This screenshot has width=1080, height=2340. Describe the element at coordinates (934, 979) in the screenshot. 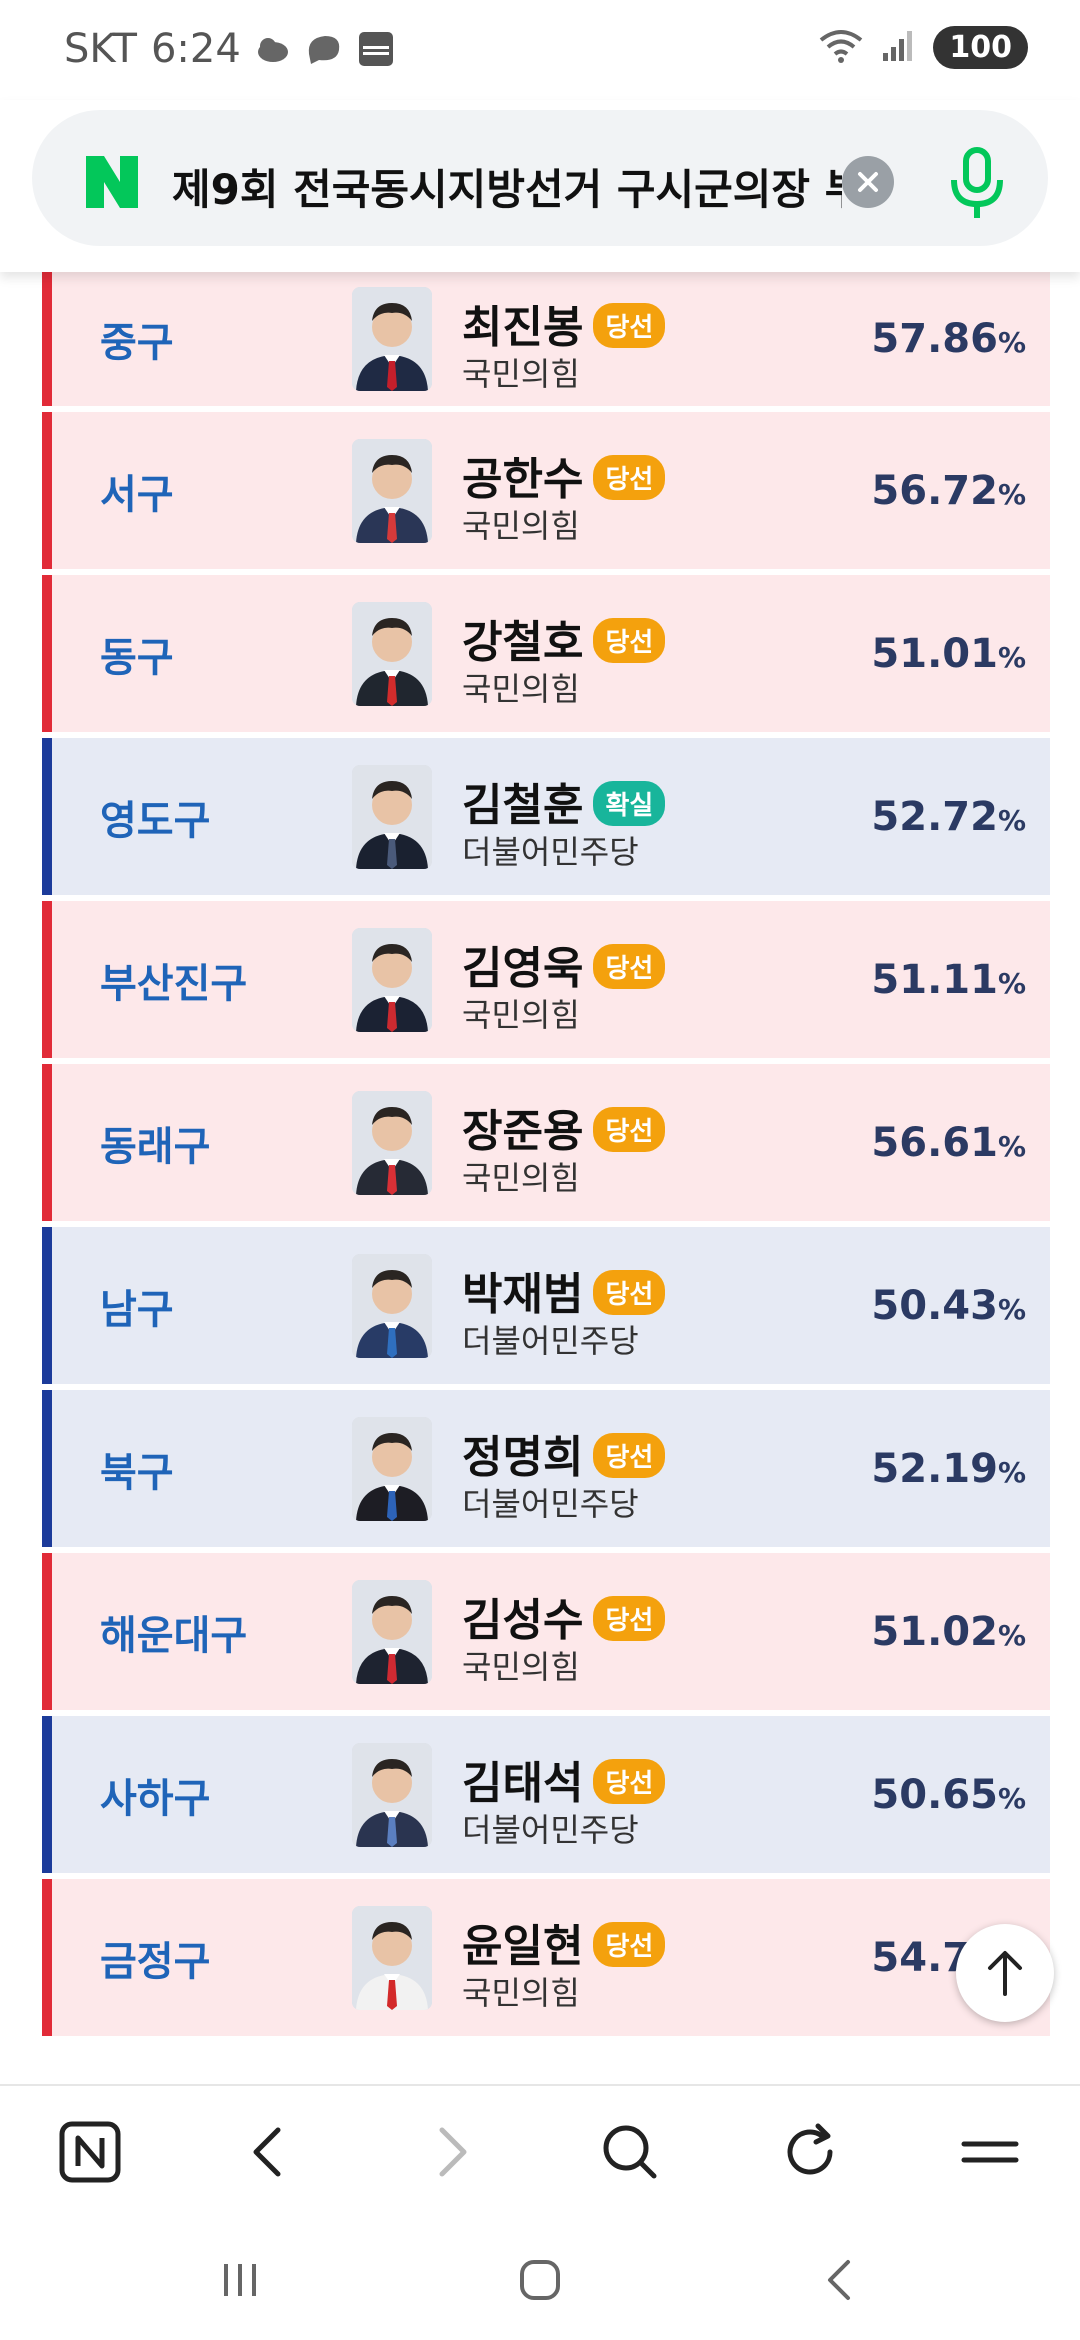

I see `vote-share-value: 51.11` at that location.